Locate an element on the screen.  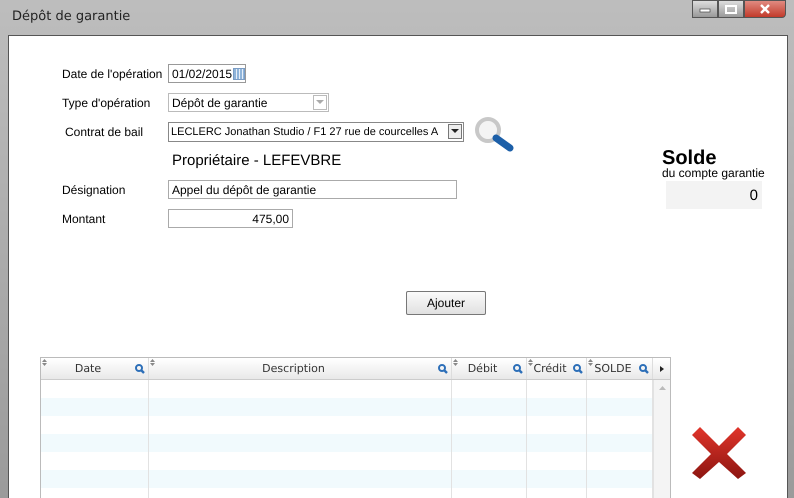
balance-subtitle: du compte garantie is located at coordinates (713, 173).